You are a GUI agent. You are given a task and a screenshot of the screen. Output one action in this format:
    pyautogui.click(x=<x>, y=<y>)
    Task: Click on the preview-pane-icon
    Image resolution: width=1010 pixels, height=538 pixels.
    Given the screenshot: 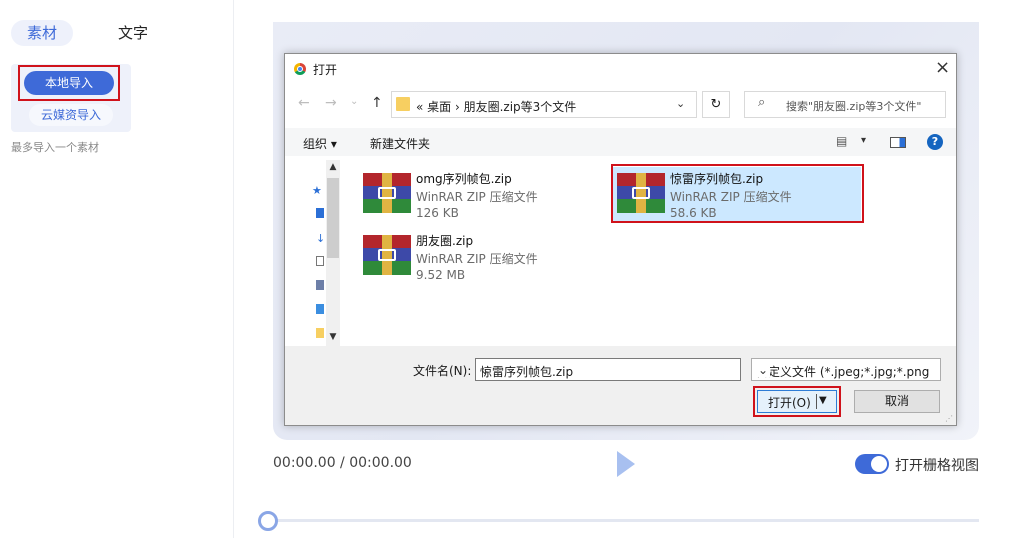 What is the action you would take?
    pyautogui.click(x=898, y=142)
    